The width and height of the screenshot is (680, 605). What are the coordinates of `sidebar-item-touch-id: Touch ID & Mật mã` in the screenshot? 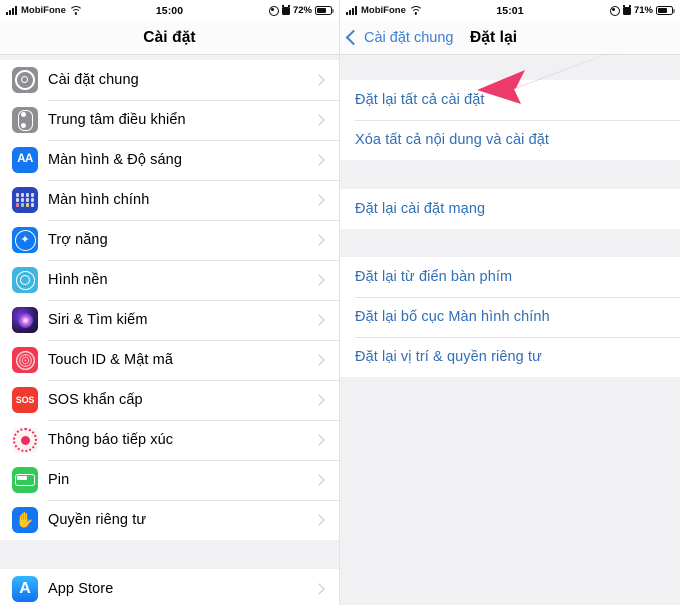 It's located at (169, 360).